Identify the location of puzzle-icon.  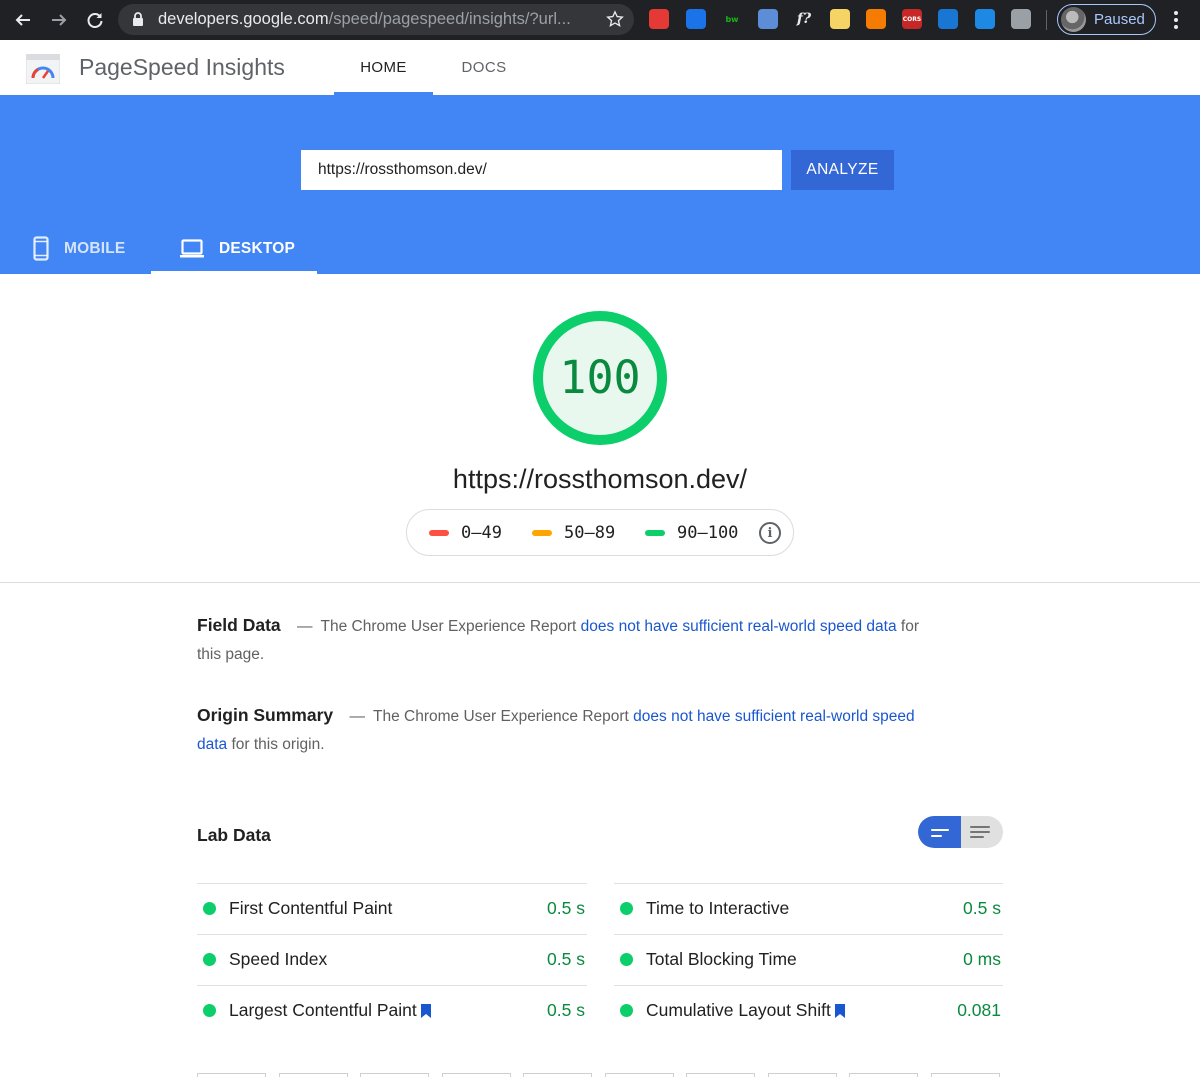
(1021, 19).